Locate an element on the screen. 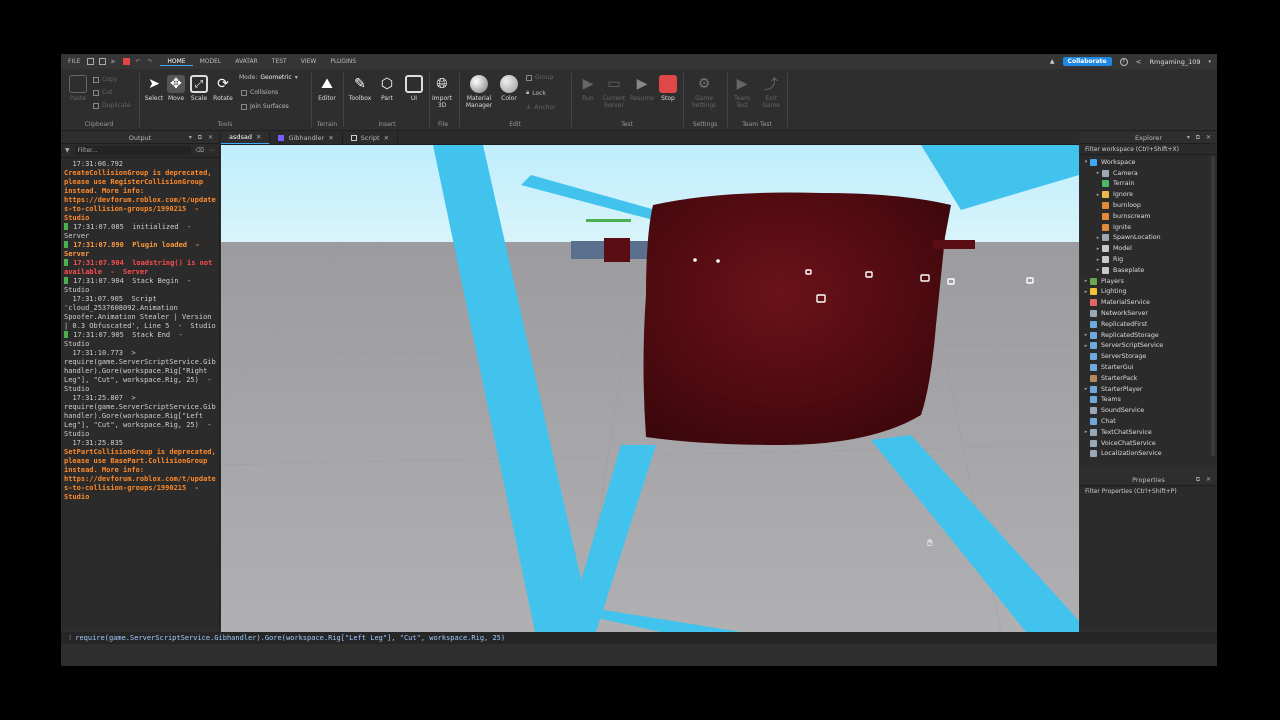 This screenshot has width=1280, height=720. redo-icon: ↷ is located at coordinates (150, 61).